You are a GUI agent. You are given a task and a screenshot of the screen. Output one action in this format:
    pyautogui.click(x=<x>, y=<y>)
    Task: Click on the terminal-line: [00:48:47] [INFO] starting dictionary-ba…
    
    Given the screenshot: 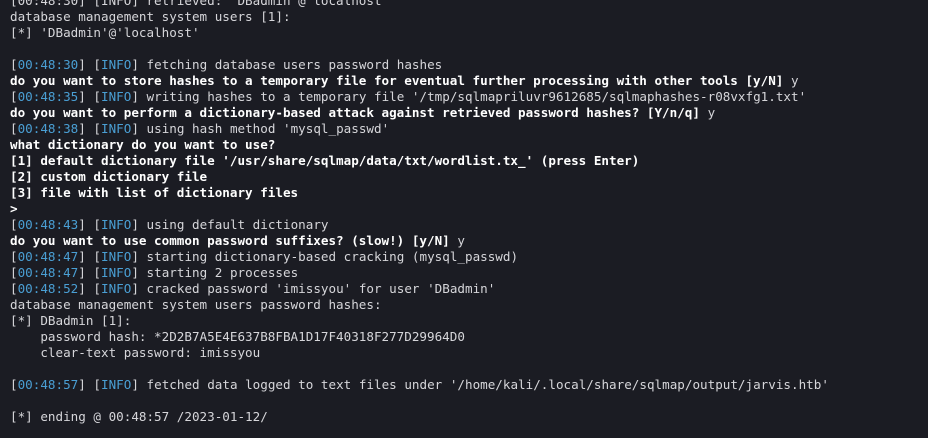 What is the action you would take?
    pyautogui.click(x=264, y=256)
    